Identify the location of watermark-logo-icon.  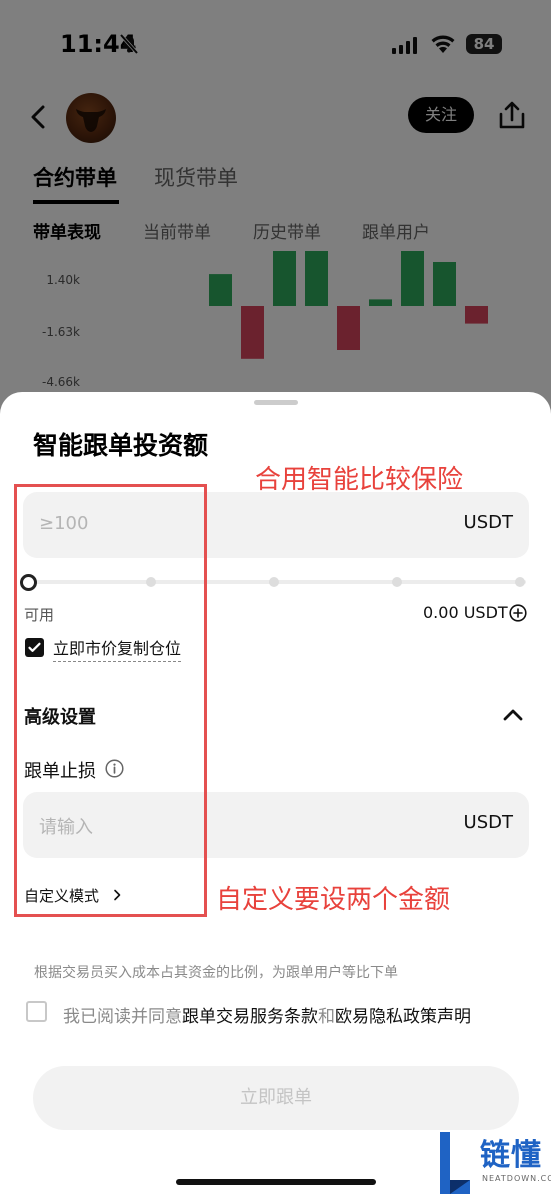
(455, 1163).